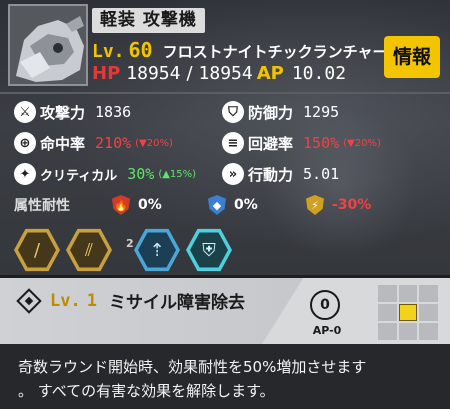 Image resolution: width=450 pixels, height=409 pixels. Describe the element at coordinates (106, 73) in the screenshot. I see `hp-label: HP` at that location.